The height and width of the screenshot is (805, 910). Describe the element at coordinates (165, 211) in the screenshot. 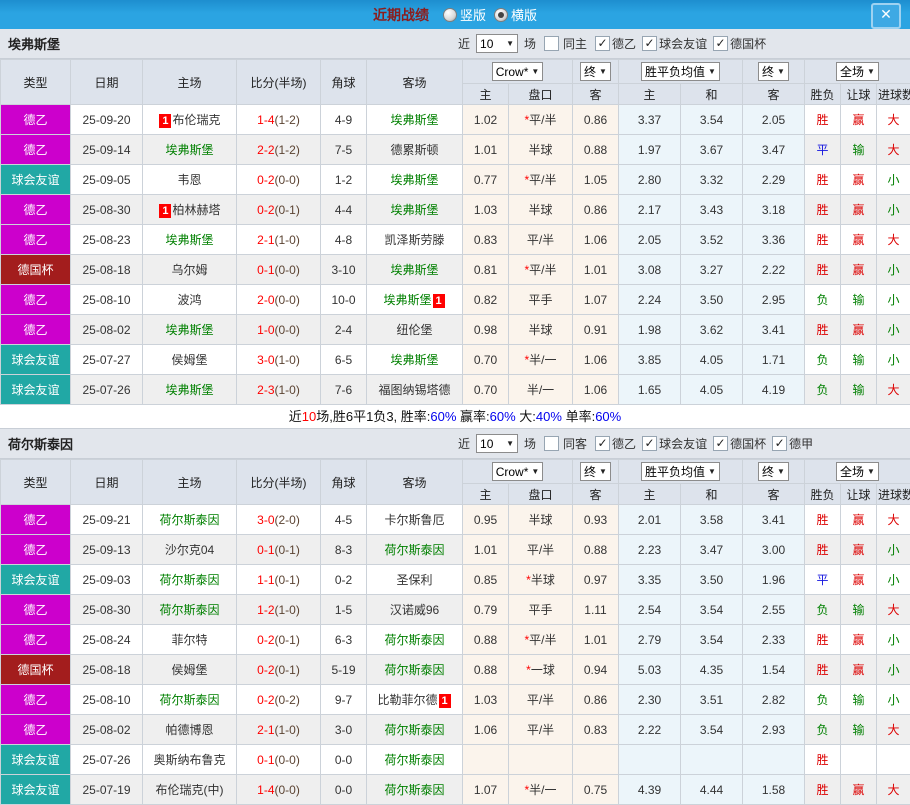

I see `rank-badge: 1` at that location.